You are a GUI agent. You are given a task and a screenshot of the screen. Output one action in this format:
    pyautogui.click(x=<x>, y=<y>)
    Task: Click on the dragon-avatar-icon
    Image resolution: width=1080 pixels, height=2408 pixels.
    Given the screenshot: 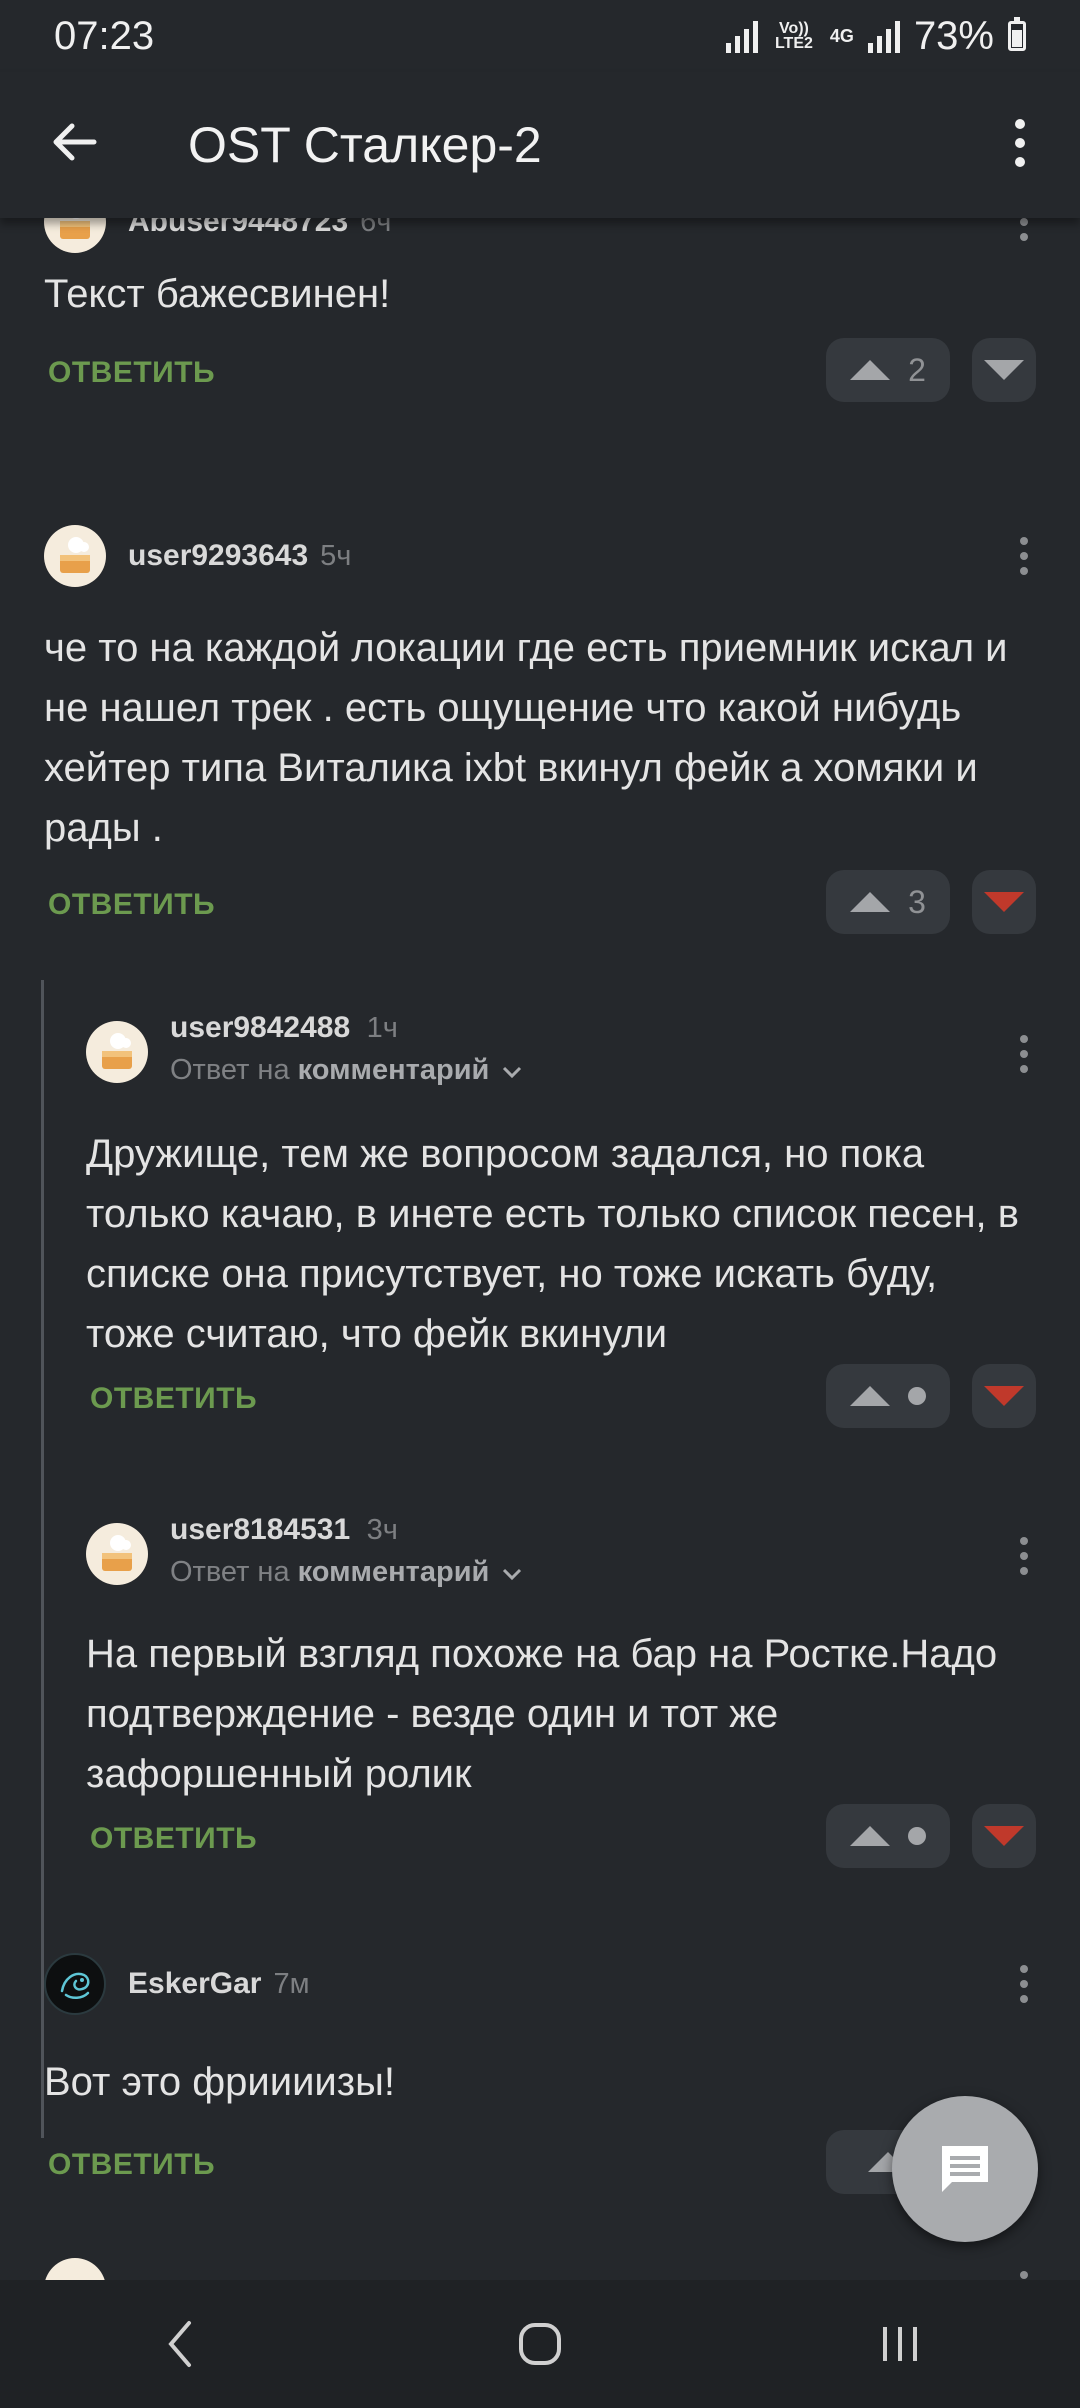 What is the action you would take?
    pyautogui.click(x=75, y=1985)
    